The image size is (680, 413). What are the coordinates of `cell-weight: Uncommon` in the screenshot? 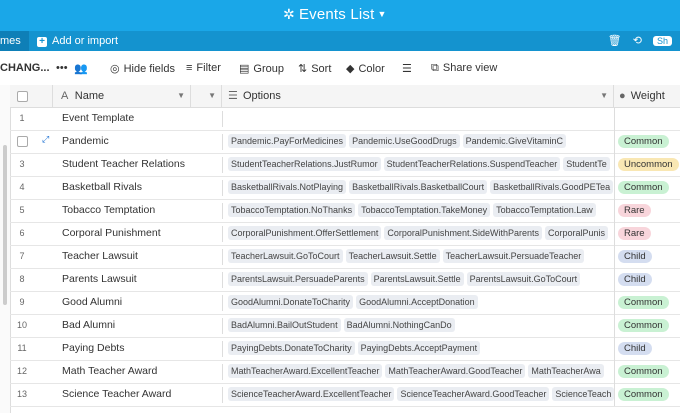 It's located at (647, 164).